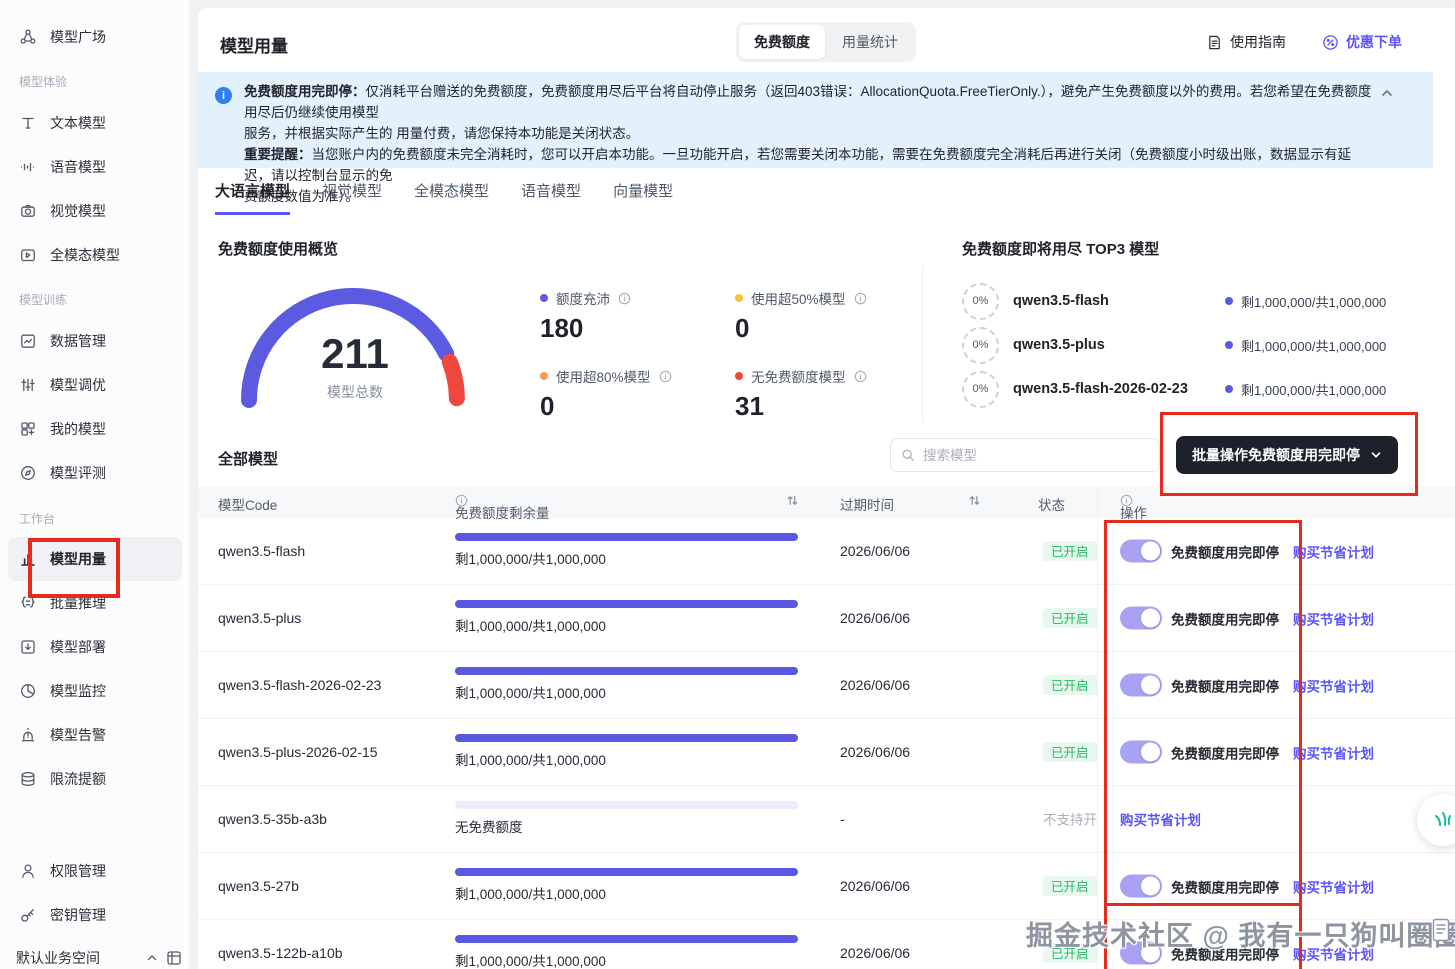 The width and height of the screenshot is (1455, 969). Describe the element at coordinates (1070, 820) in the screenshot. I see `status-text: 不支持开启` at that location.